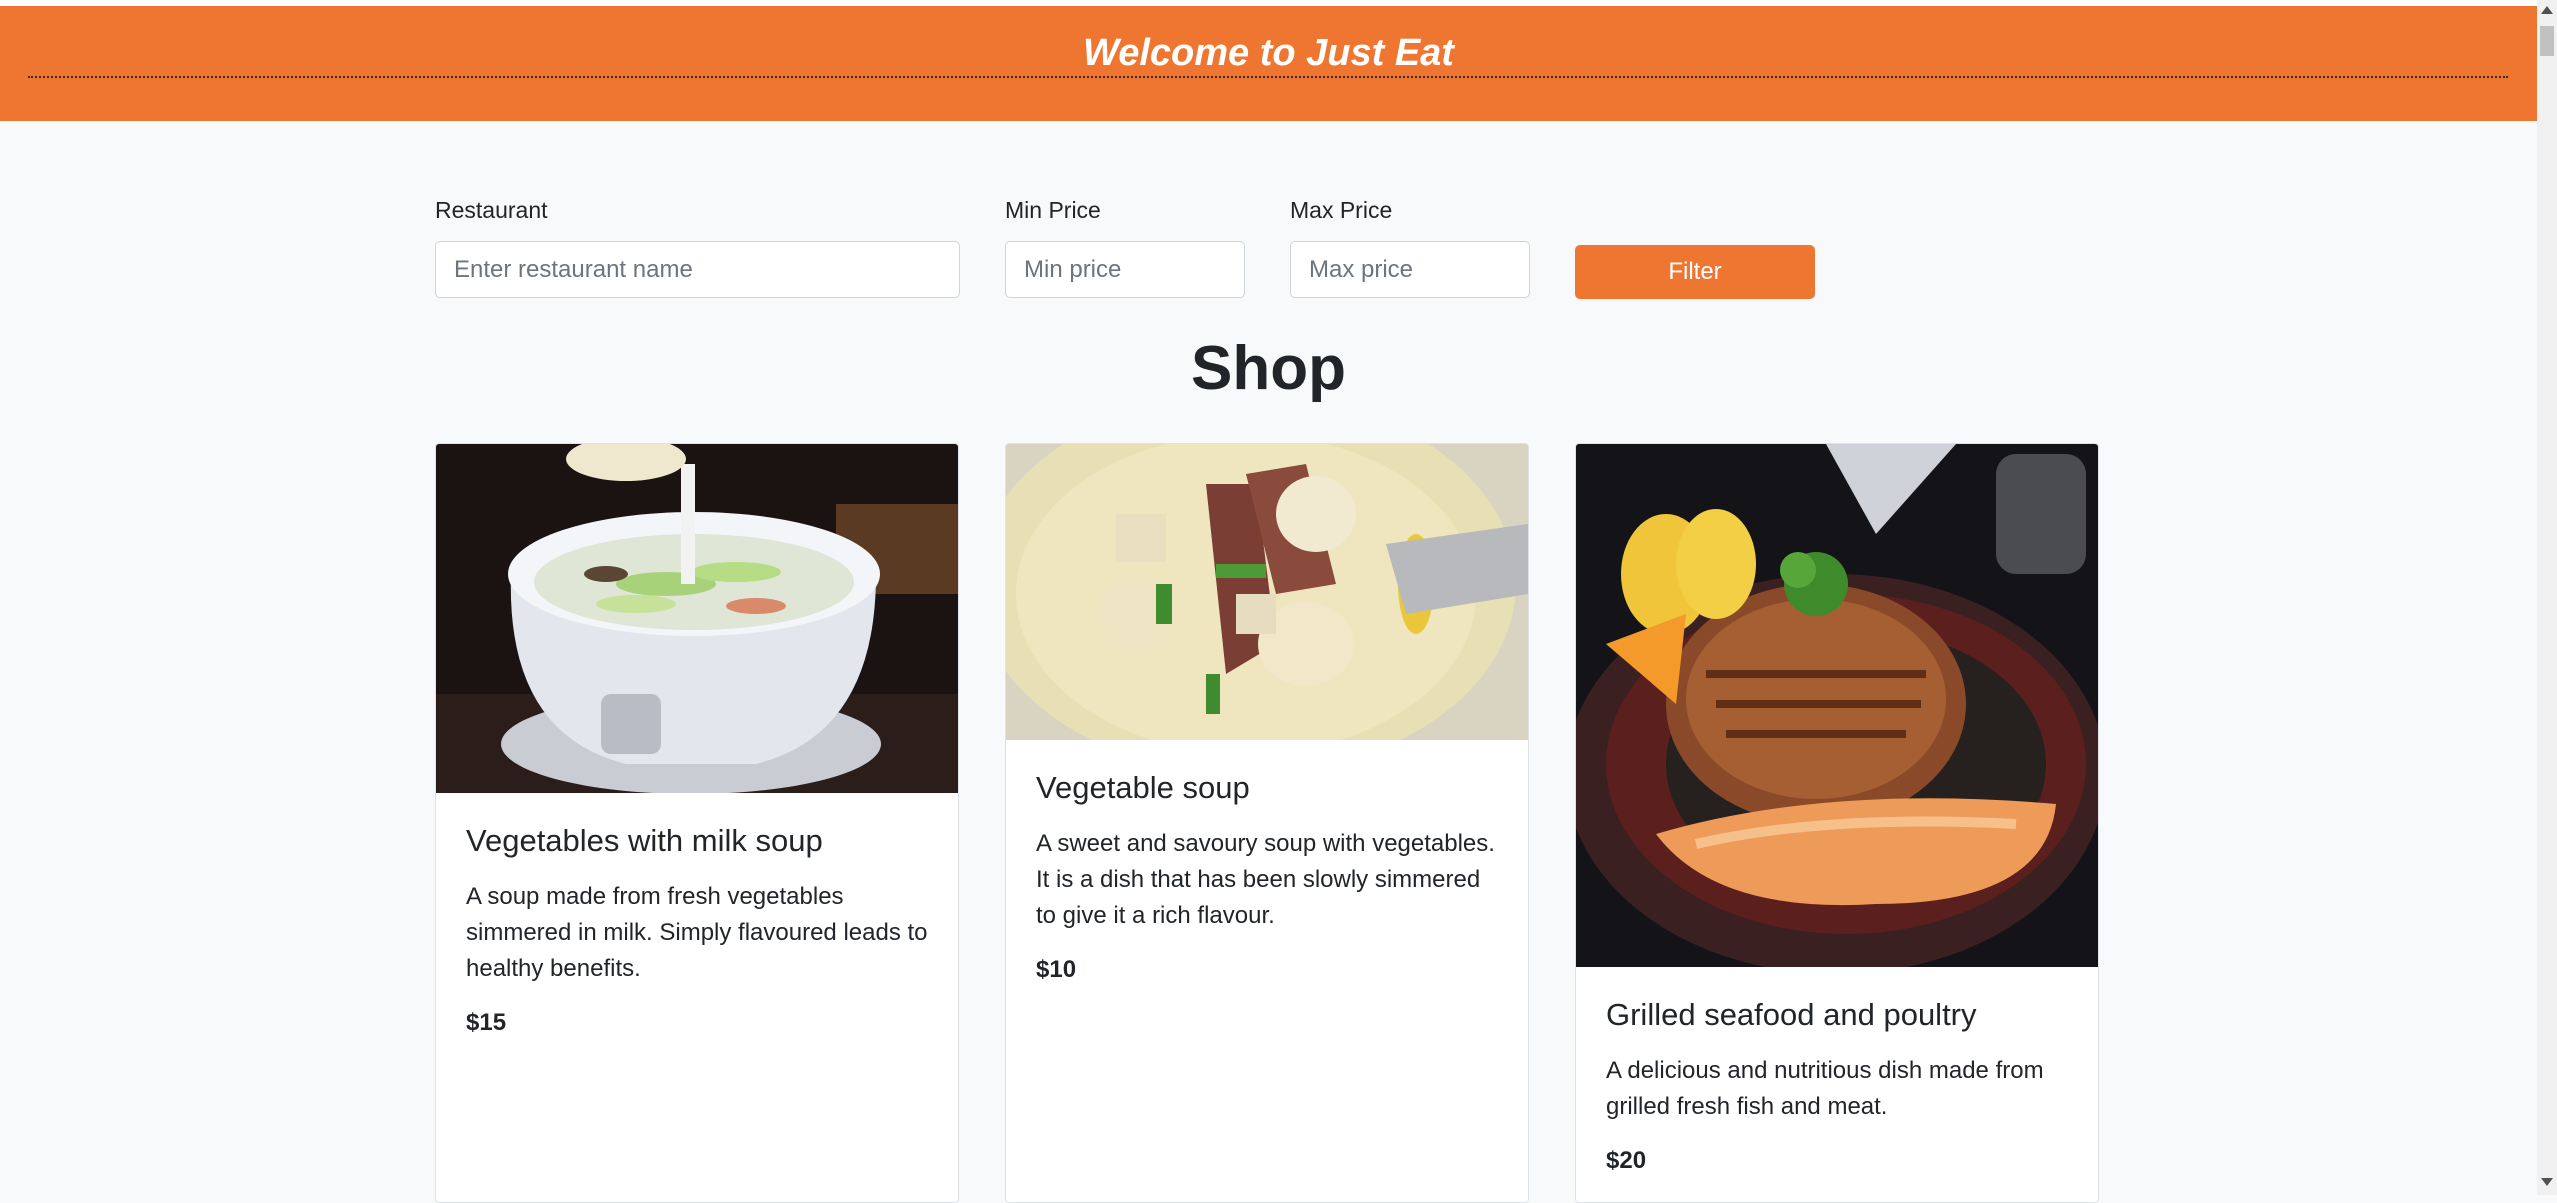  Describe the element at coordinates (697, 269) in the screenshot. I see `restaurant-input` at that location.